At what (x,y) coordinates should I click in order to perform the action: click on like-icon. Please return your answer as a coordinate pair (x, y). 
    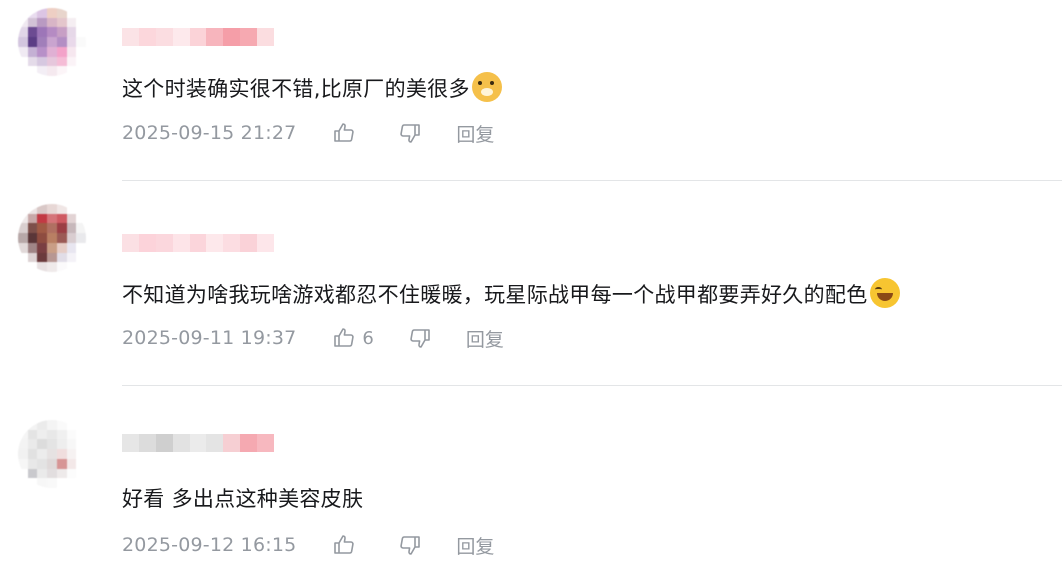
    Looking at the image, I should click on (344, 544).